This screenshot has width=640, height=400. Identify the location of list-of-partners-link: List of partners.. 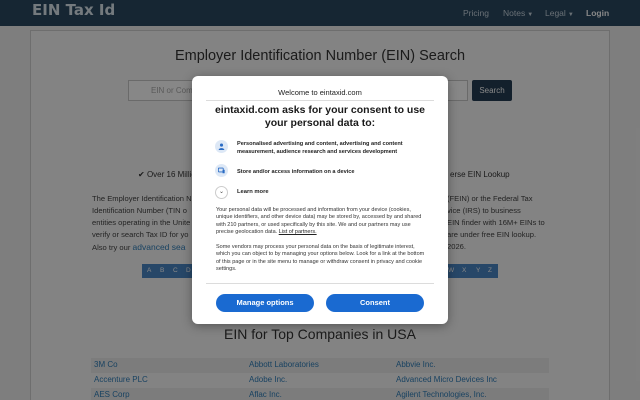
(298, 232).